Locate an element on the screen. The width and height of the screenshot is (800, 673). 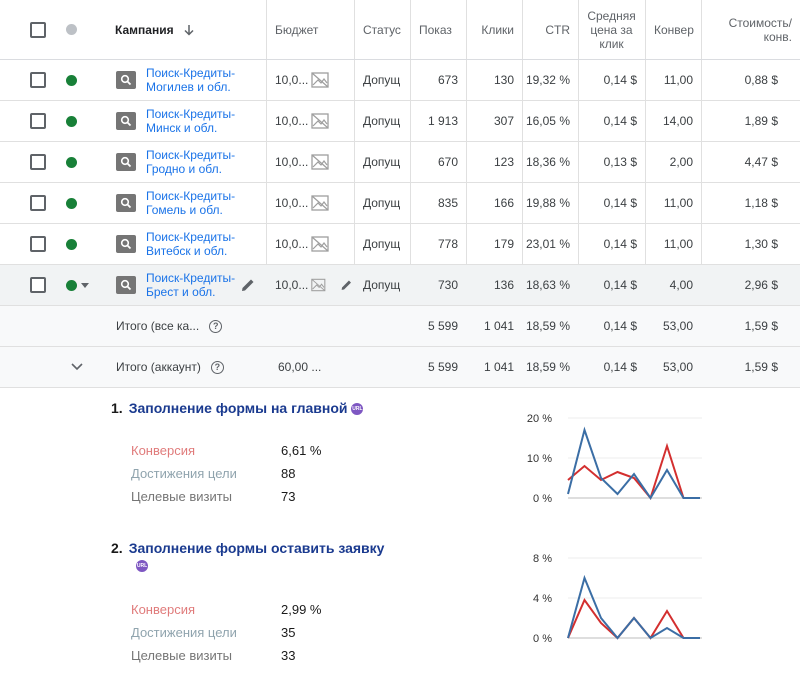
header-ctr: CTR is located at coordinates (550, 29).